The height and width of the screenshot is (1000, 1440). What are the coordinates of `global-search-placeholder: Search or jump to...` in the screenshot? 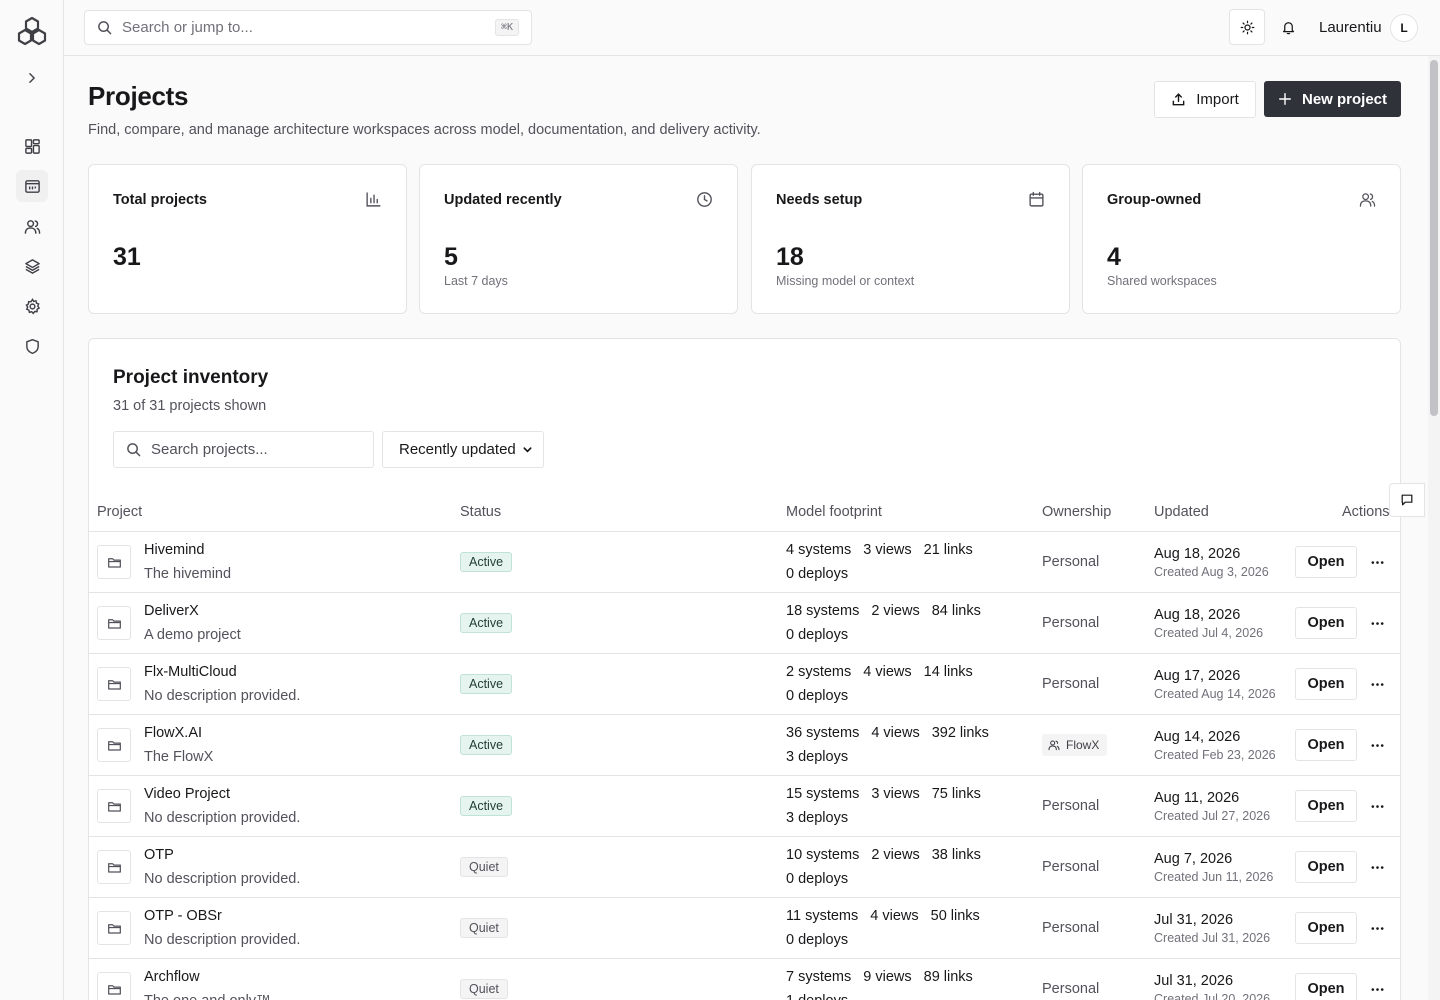 It's located at (187, 27).